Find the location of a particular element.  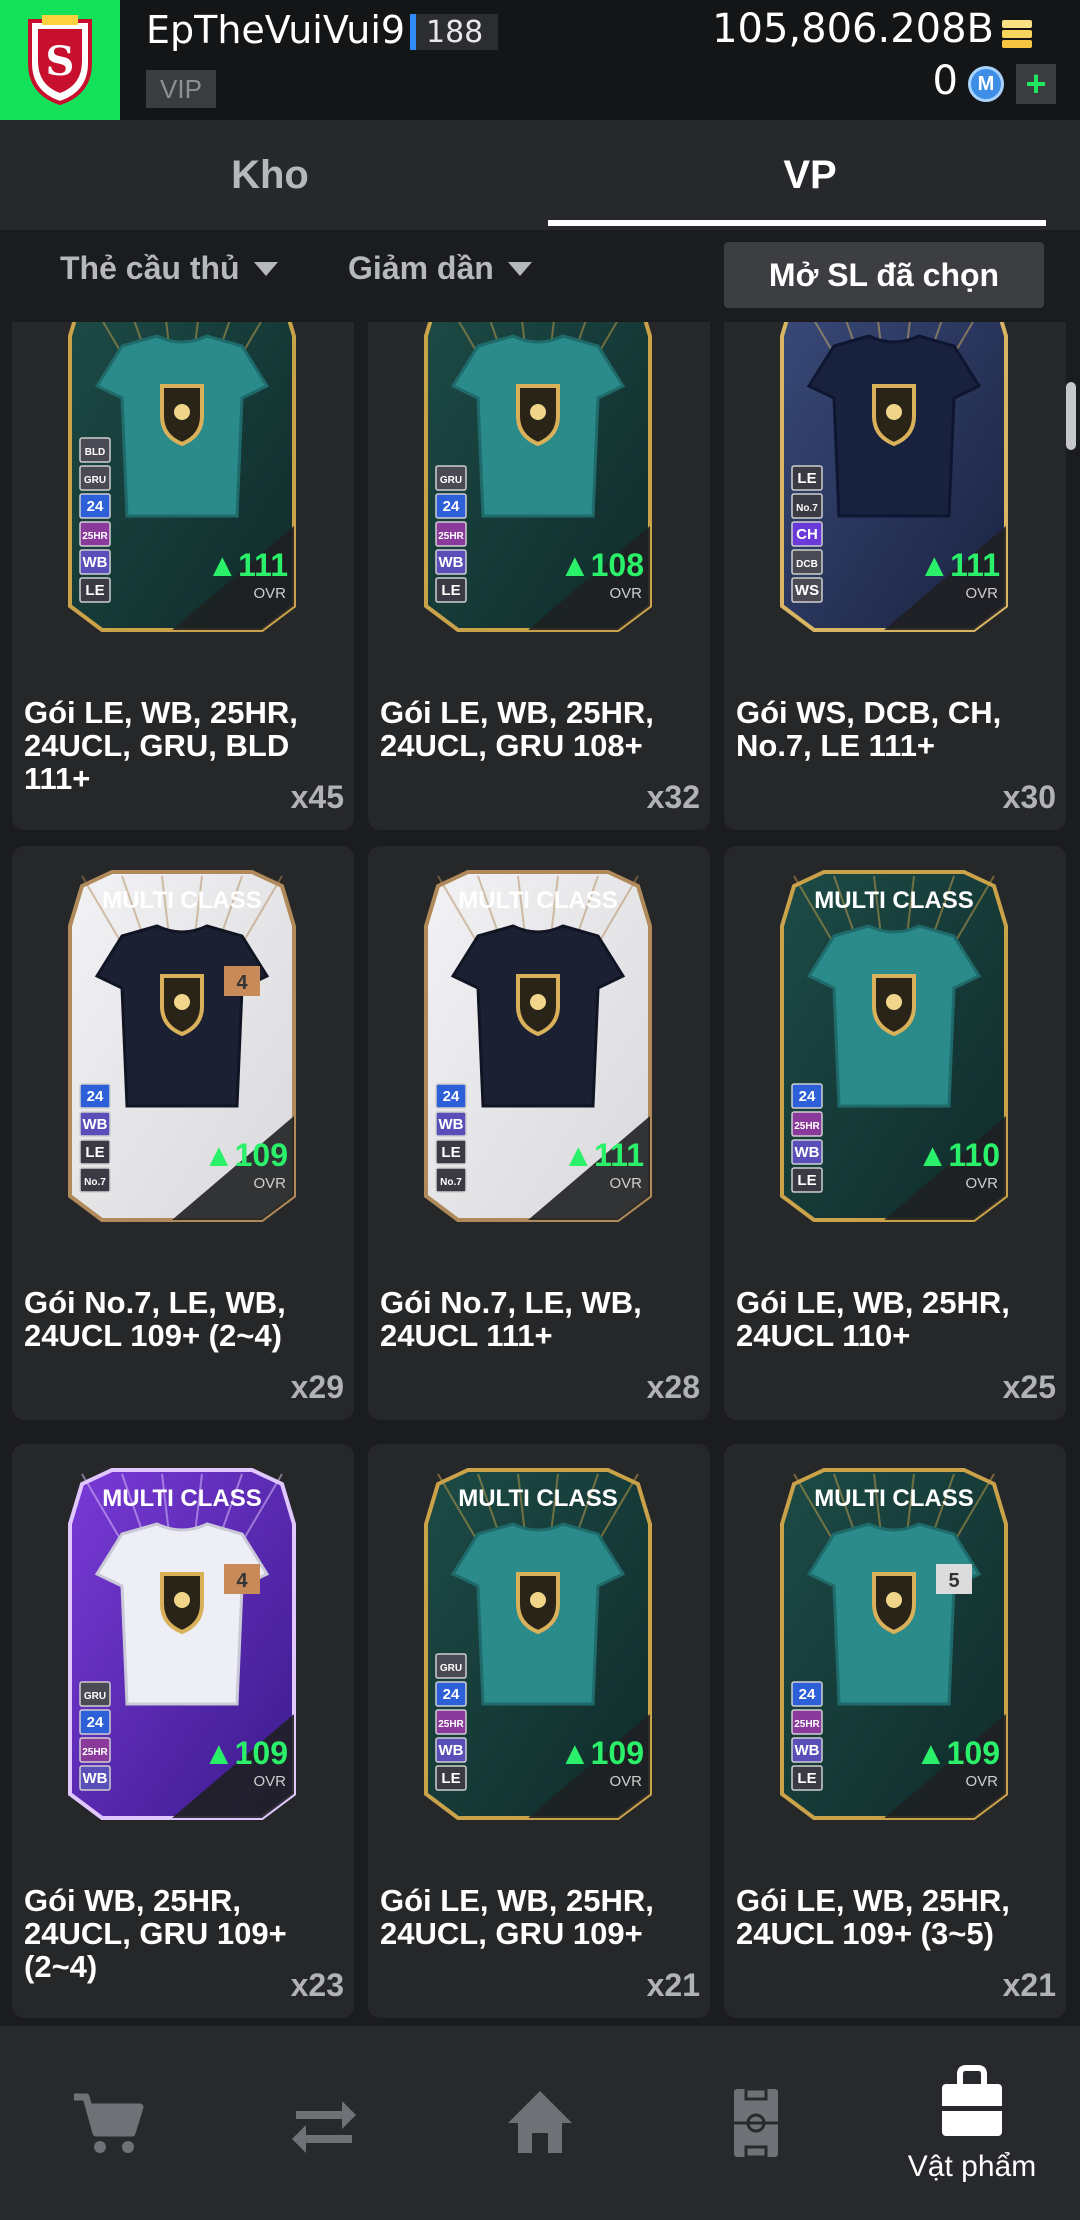

transfer-icon is located at coordinates (324, 2127).